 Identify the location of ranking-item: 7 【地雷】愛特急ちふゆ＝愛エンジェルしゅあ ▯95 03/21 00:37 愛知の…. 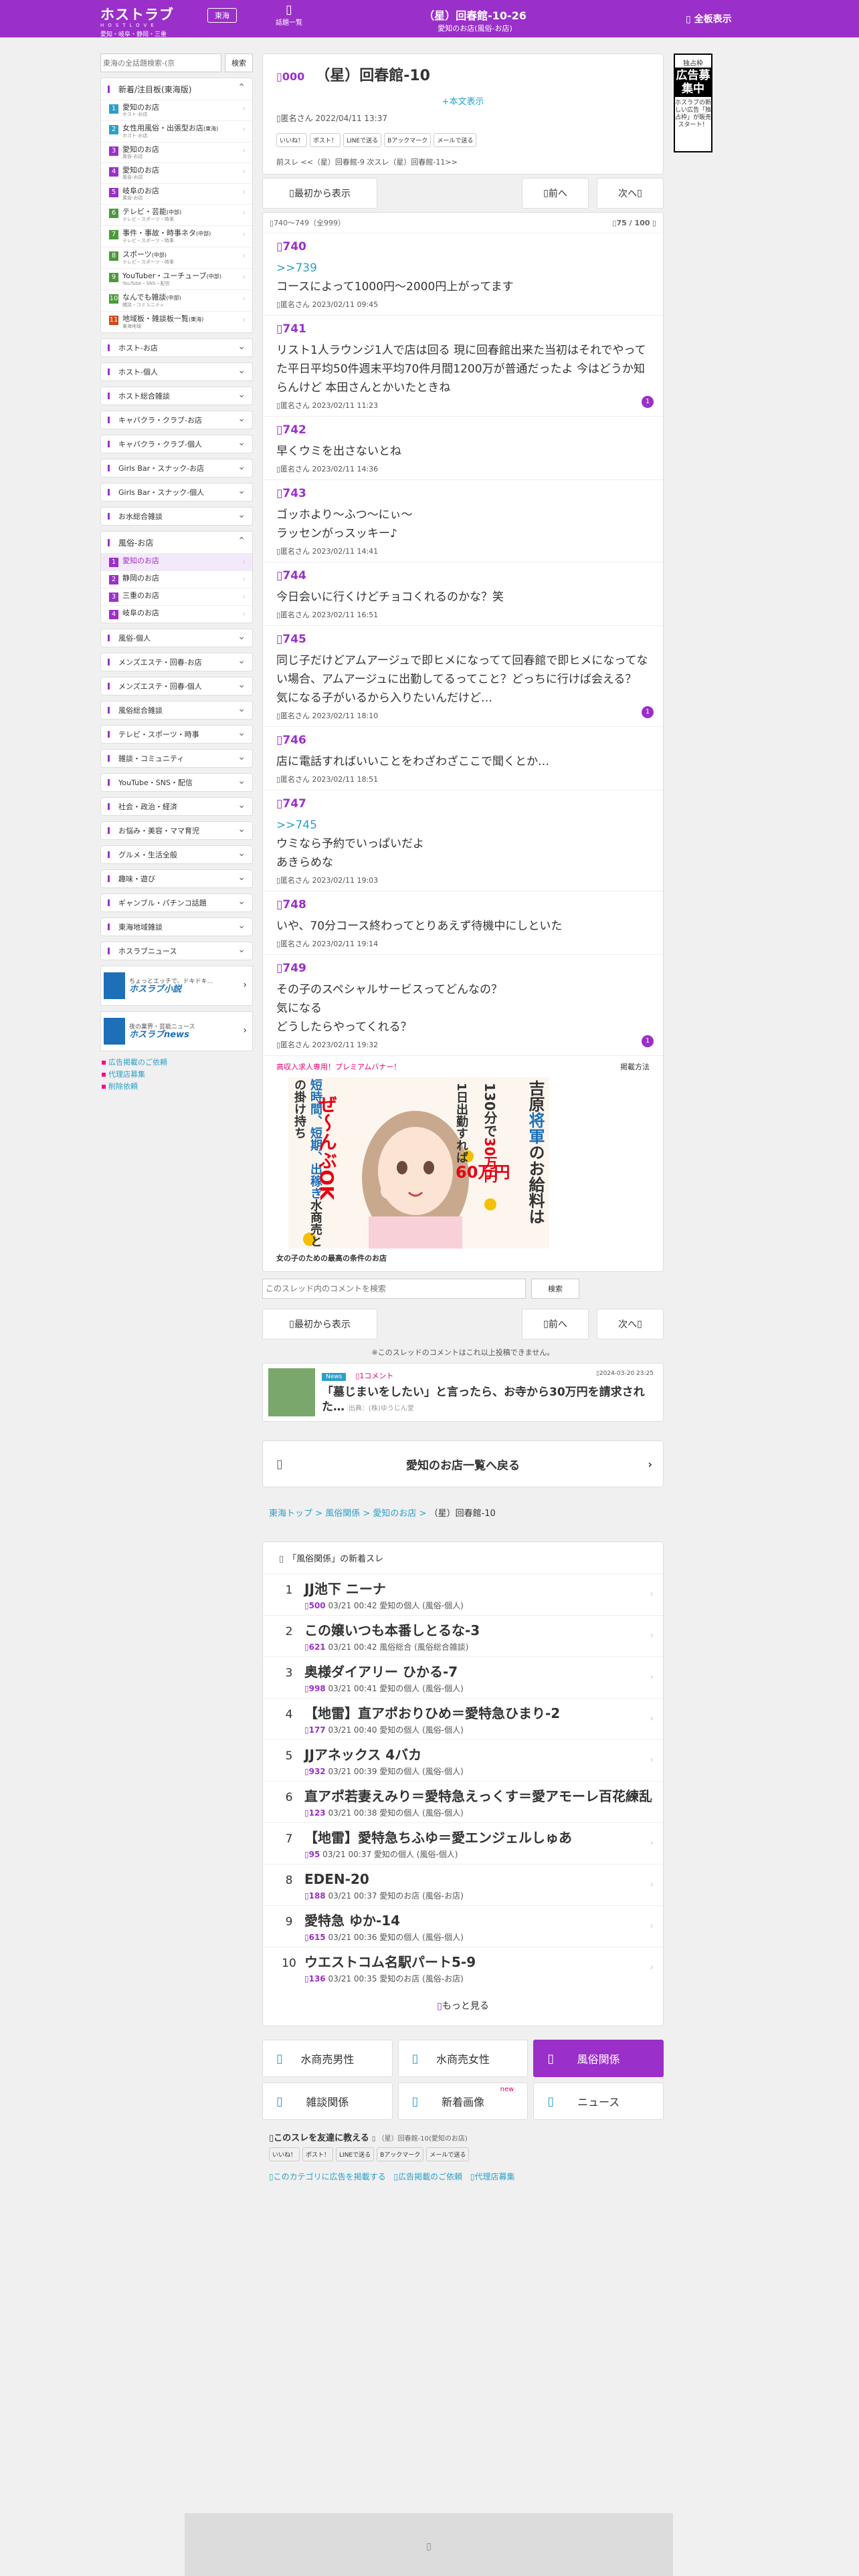
(463, 1843).